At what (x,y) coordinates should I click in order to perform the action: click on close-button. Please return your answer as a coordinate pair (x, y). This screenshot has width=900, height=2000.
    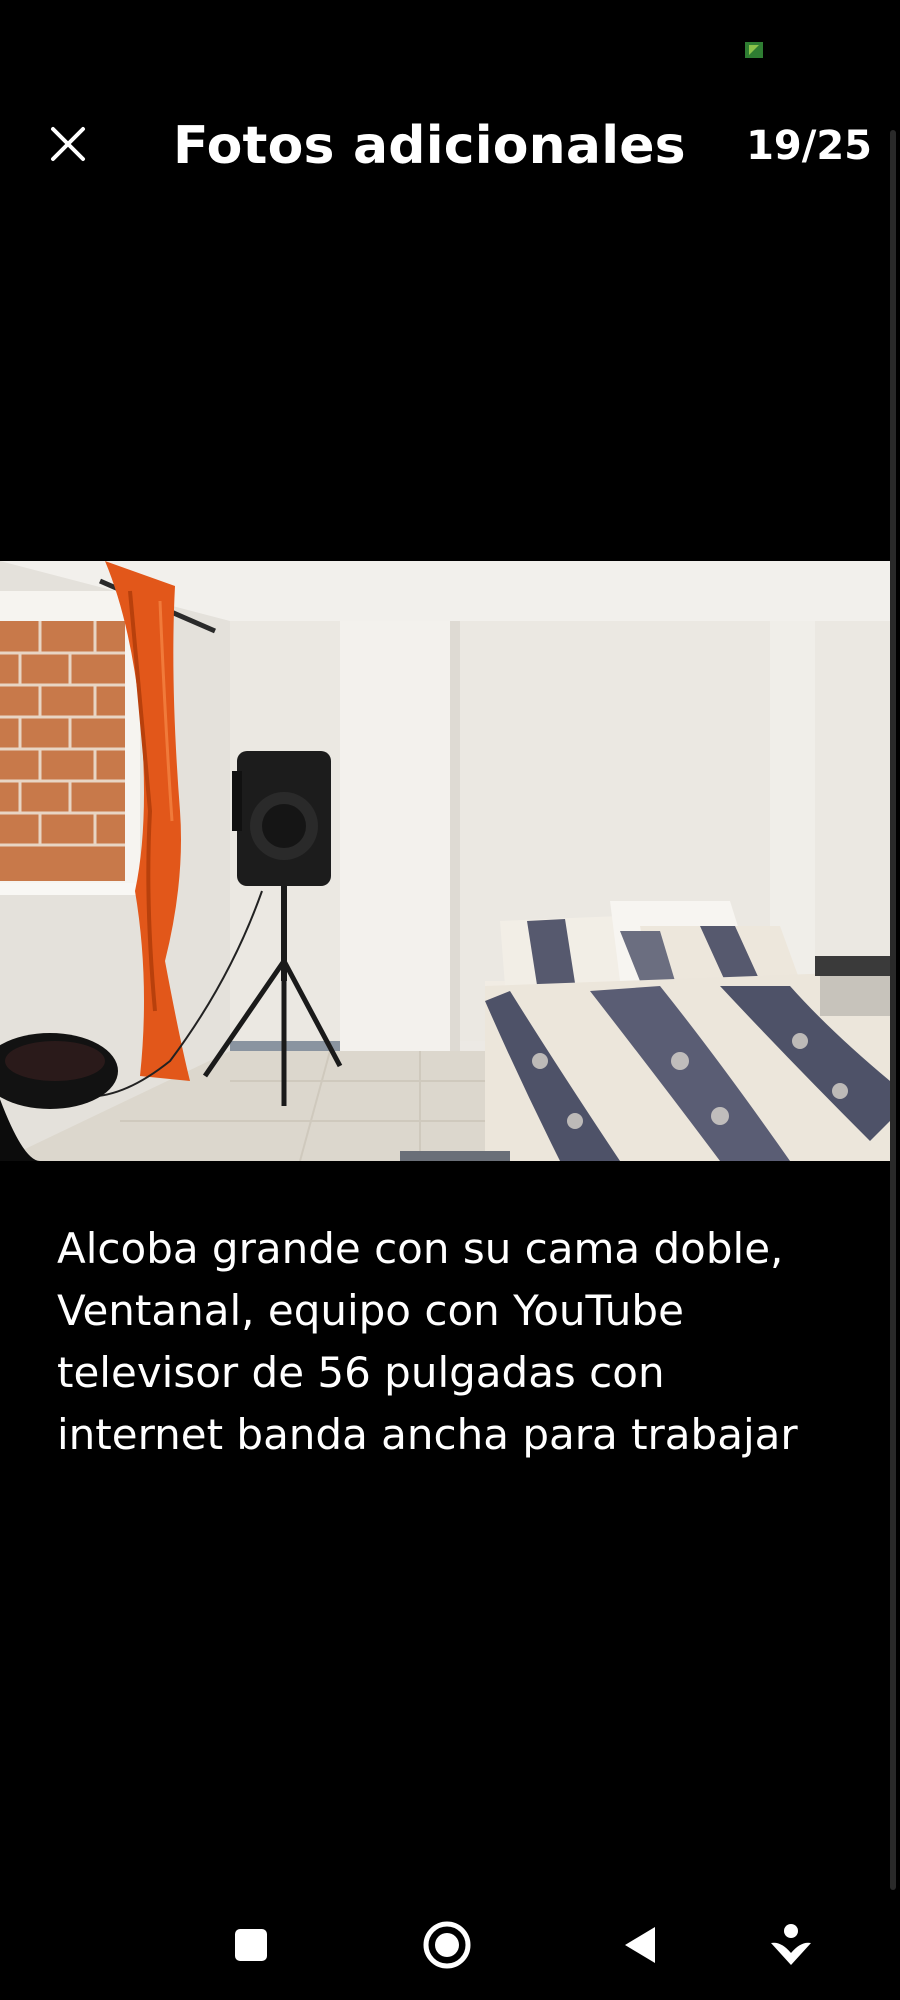
    Looking at the image, I should click on (68, 144).